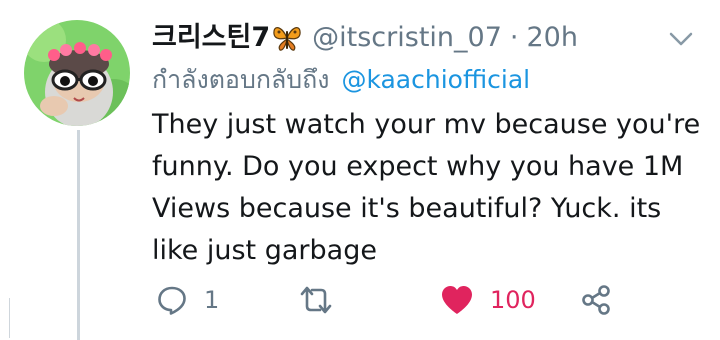  Describe the element at coordinates (457, 300) in the screenshot. I see `heart-icon` at that location.